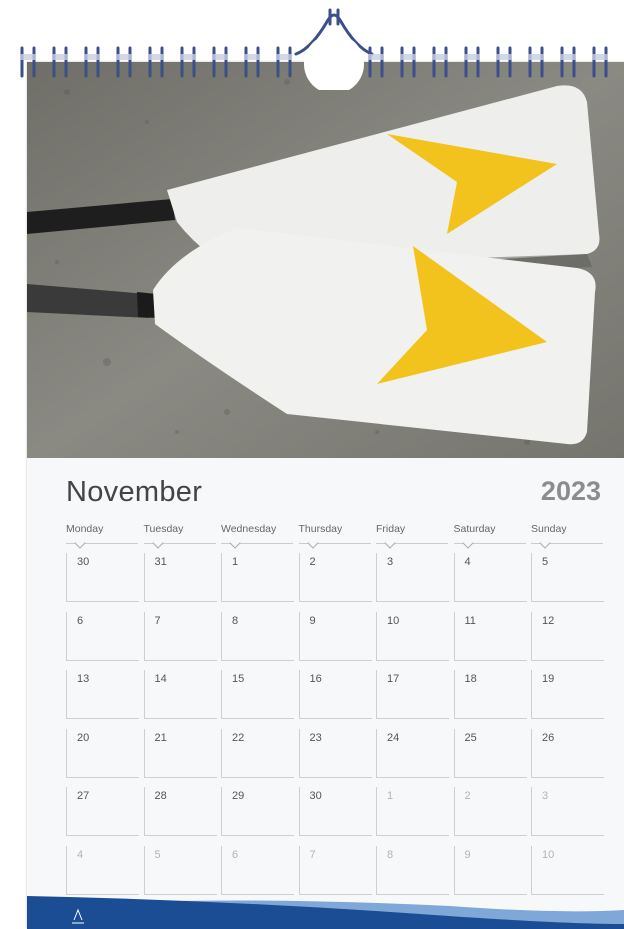 The image size is (624, 929). I want to click on day-cell: 6, so click(102, 636).